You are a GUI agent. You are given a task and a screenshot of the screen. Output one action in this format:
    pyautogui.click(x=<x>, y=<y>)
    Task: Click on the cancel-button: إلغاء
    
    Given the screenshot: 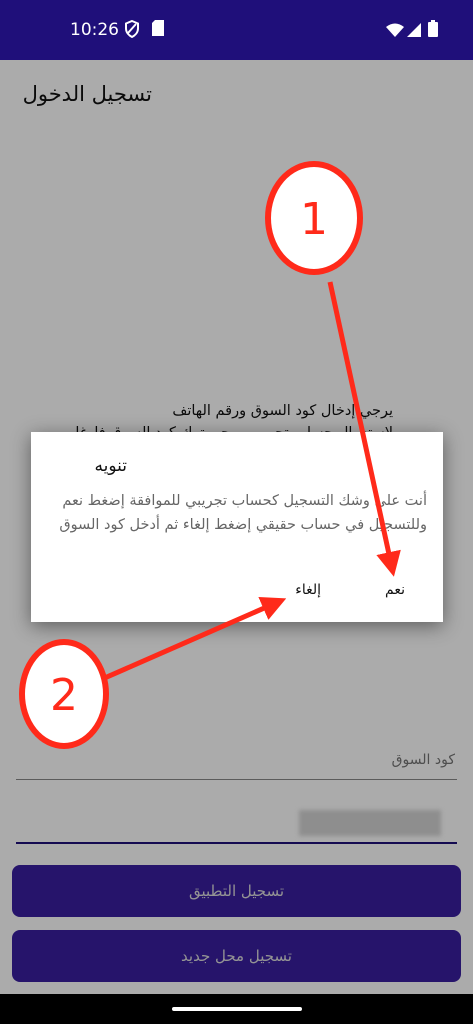 What is the action you would take?
    pyautogui.click(x=308, y=590)
    